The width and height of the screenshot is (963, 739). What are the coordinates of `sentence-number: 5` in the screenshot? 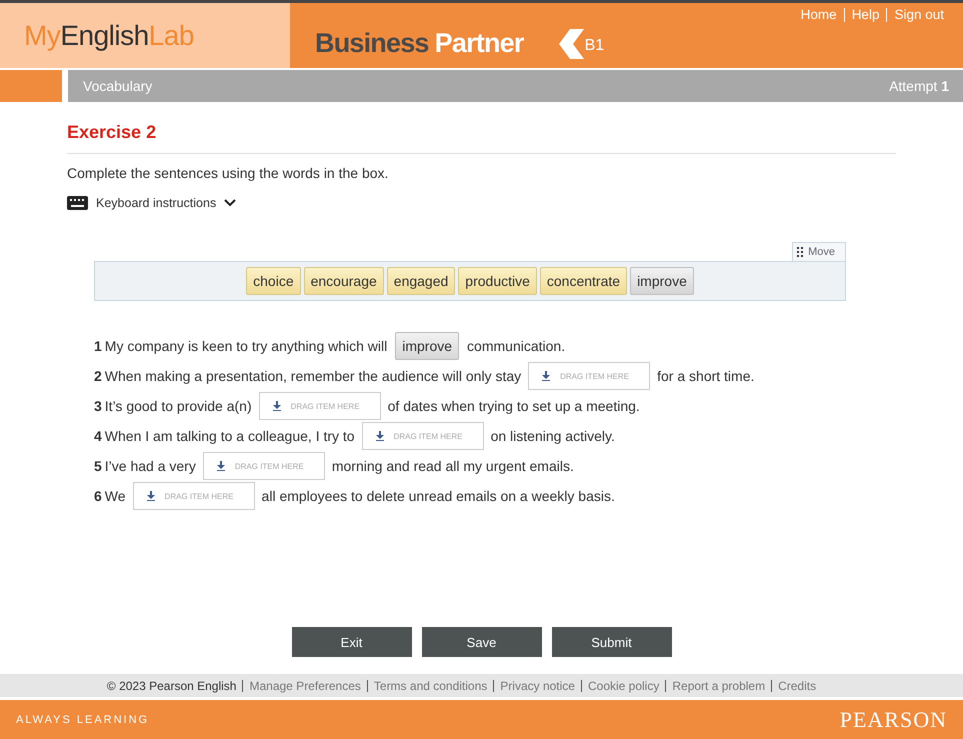 It's located at (98, 466).